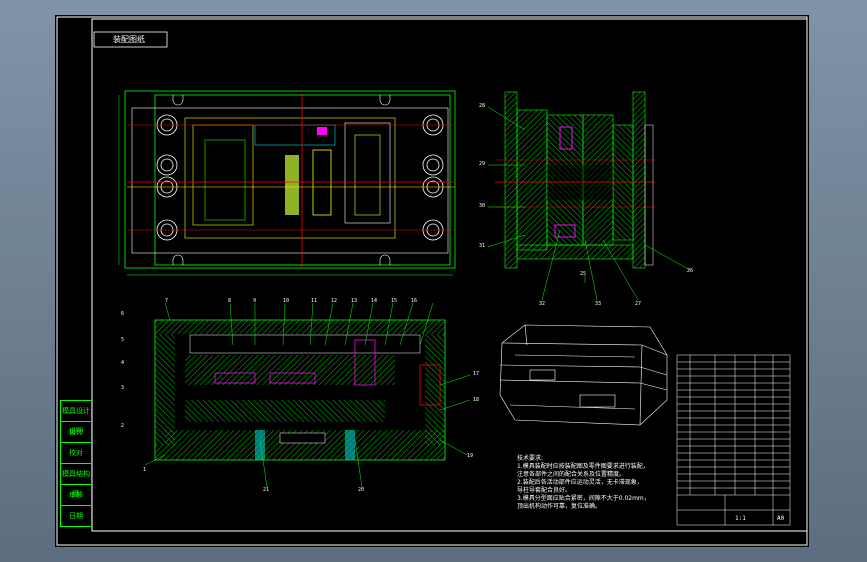 This screenshot has width=867, height=562. Describe the element at coordinates (414, 301) in the screenshot. I see `part-number-label: 16` at that location.